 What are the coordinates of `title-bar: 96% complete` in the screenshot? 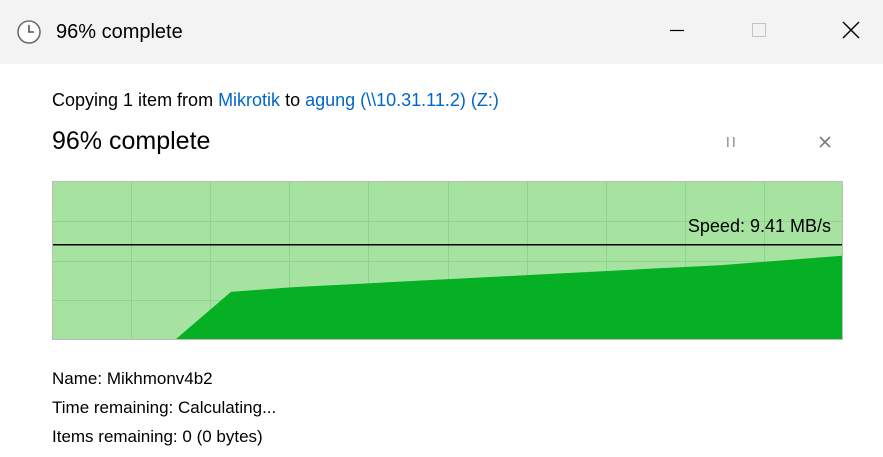 It's located at (441, 32).